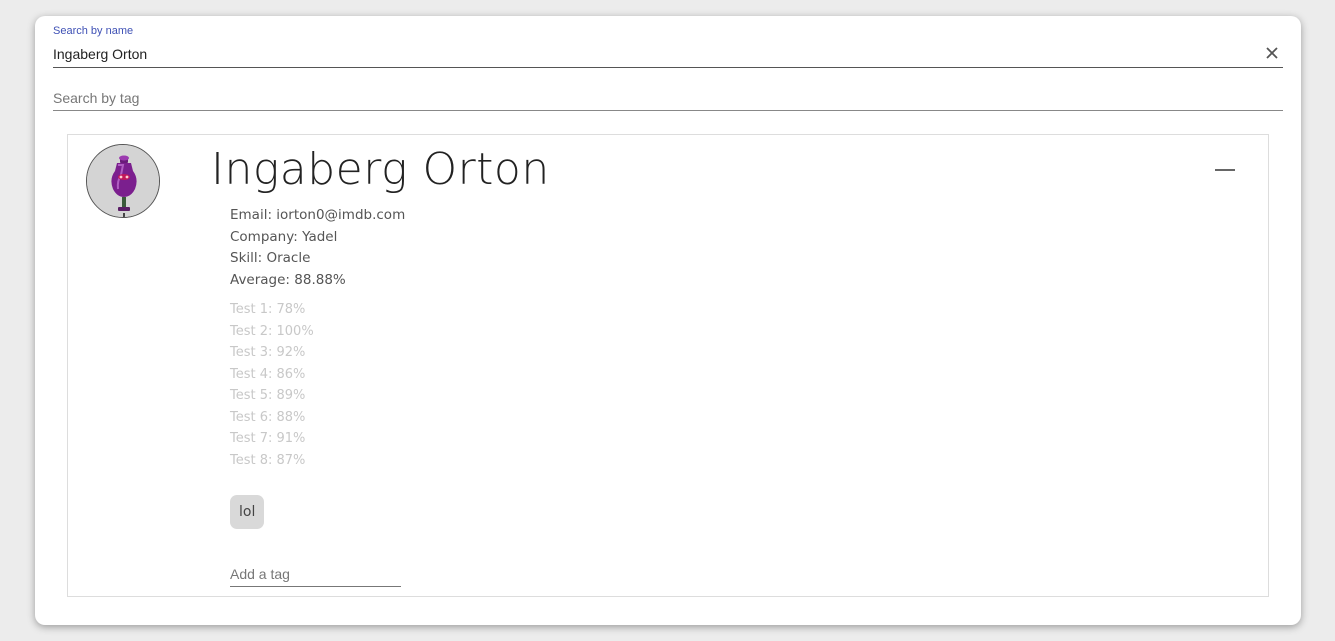 The image size is (1335, 641). I want to click on test-score: Test 6: 88%, so click(268, 417).